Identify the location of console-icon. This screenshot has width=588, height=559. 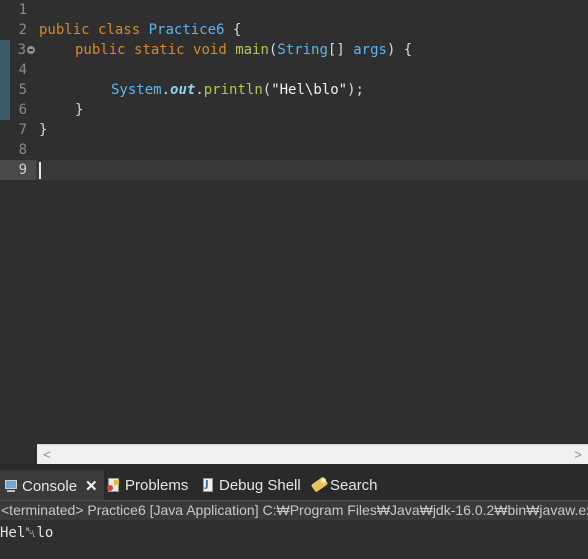
(11, 486).